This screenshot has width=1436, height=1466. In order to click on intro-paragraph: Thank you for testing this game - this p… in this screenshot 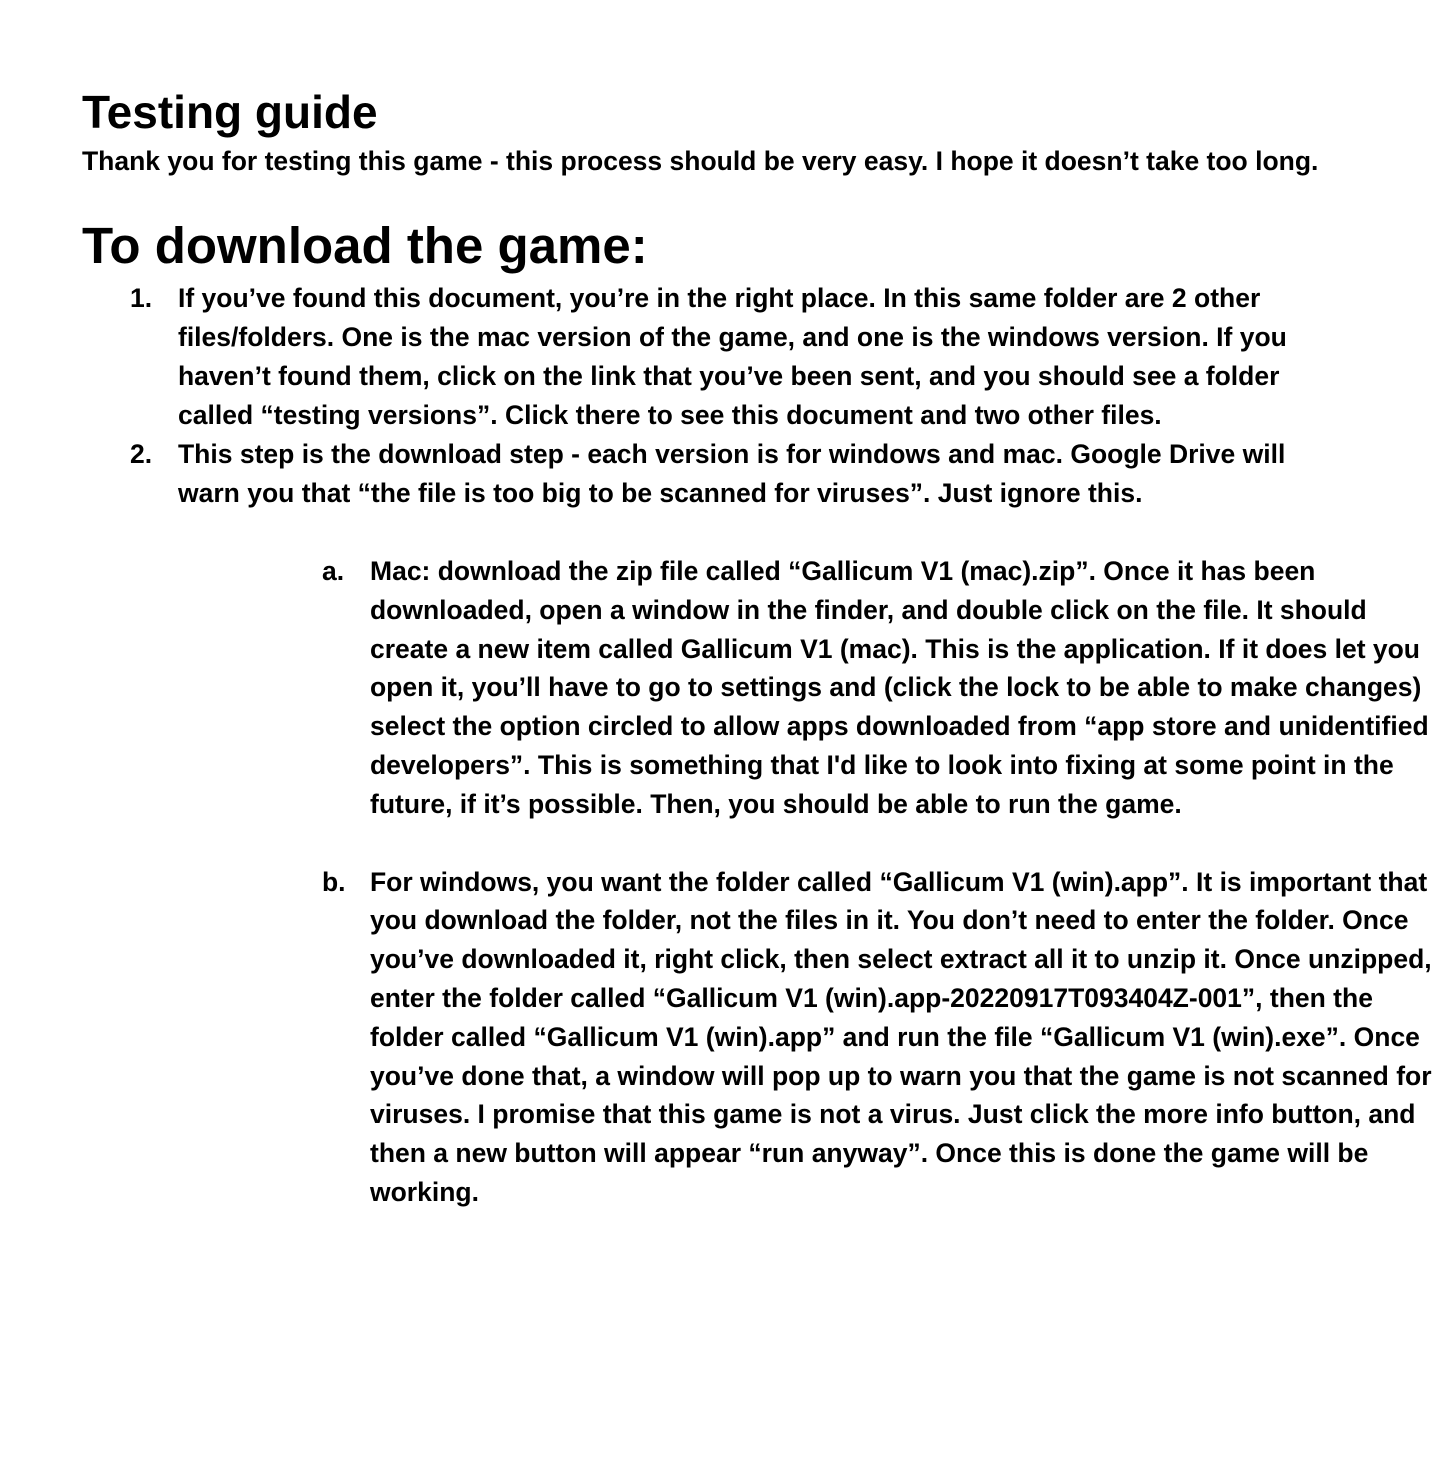, I will do `click(700, 161)`.